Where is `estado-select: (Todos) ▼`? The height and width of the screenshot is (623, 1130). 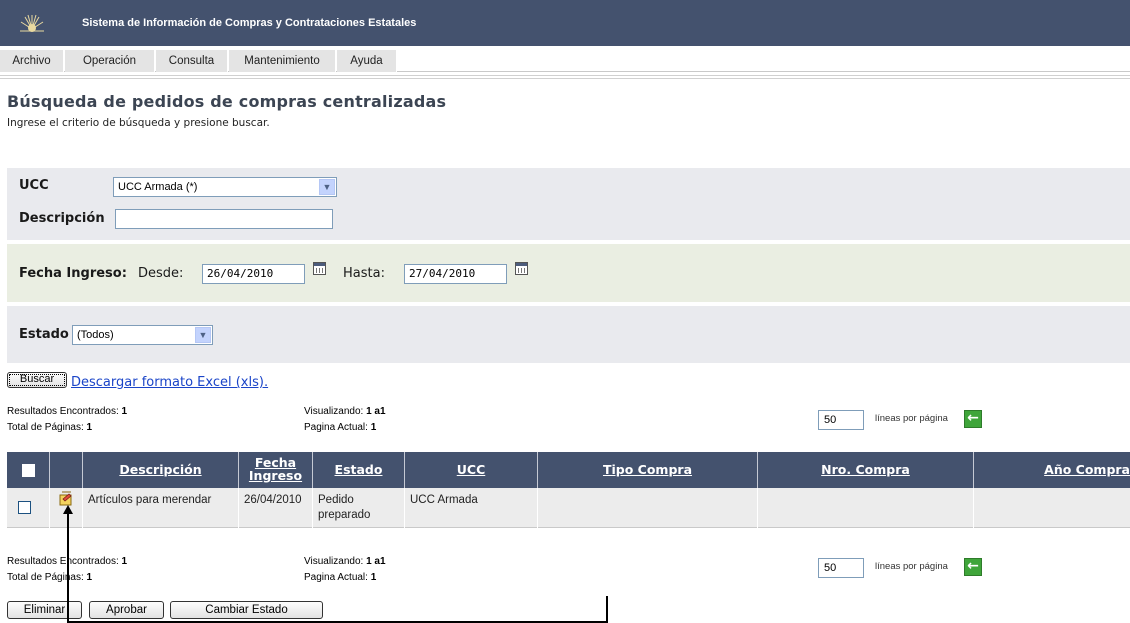 estado-select: (Todos) ▼ is located at coordinates (142, 335).